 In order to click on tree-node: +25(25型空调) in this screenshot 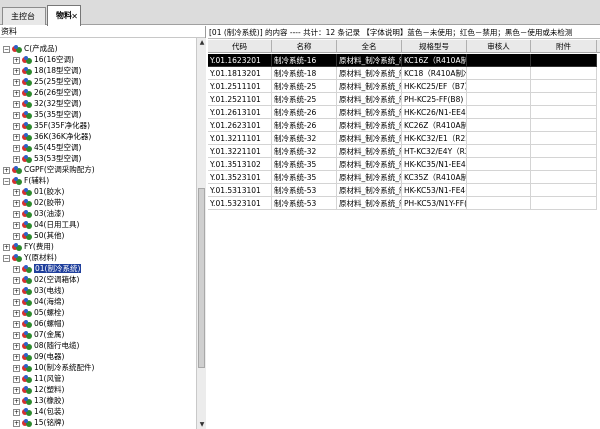, I will do `click(47, 81)`.